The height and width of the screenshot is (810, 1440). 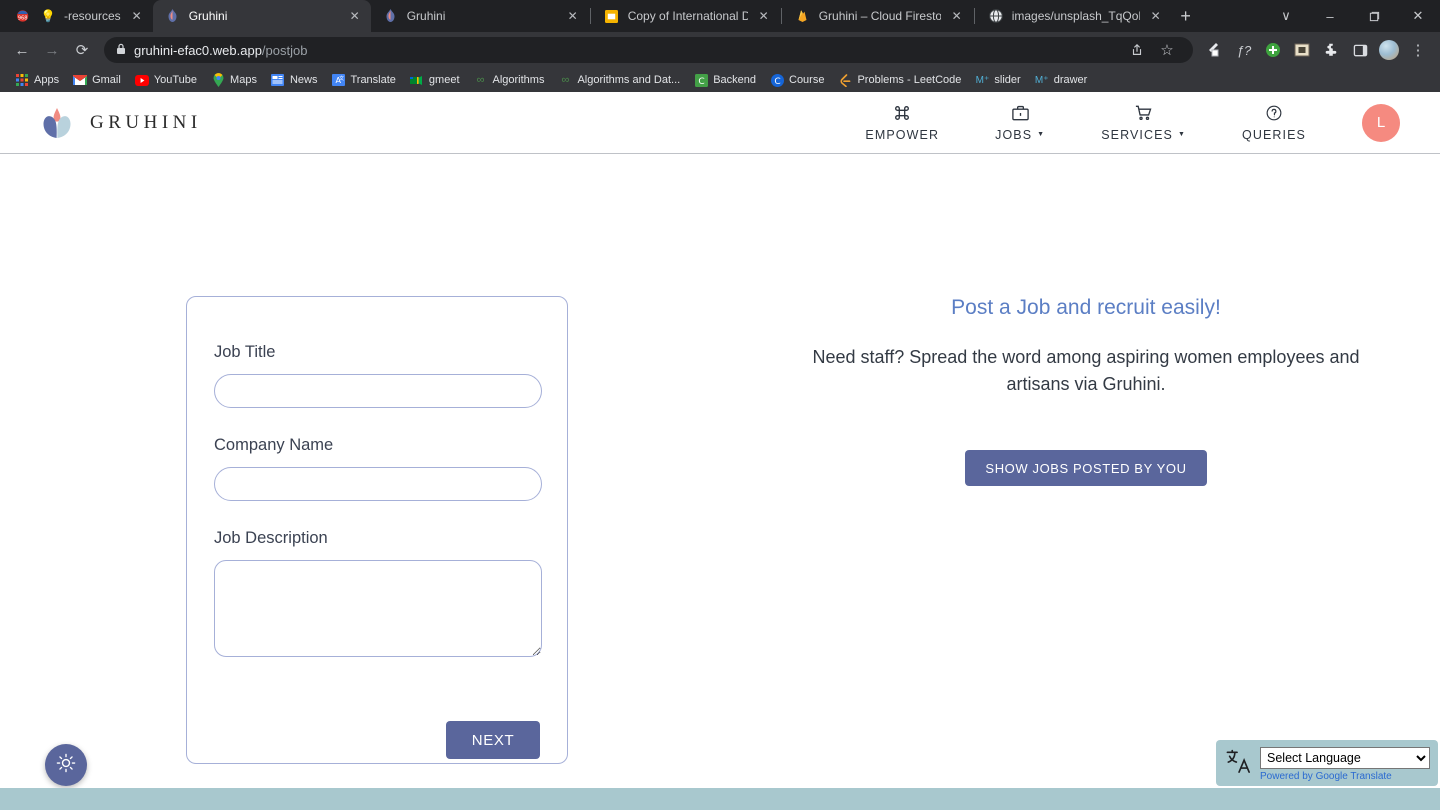 I want to click on nav-label: QUERIES, so click(x=1274, y=135).